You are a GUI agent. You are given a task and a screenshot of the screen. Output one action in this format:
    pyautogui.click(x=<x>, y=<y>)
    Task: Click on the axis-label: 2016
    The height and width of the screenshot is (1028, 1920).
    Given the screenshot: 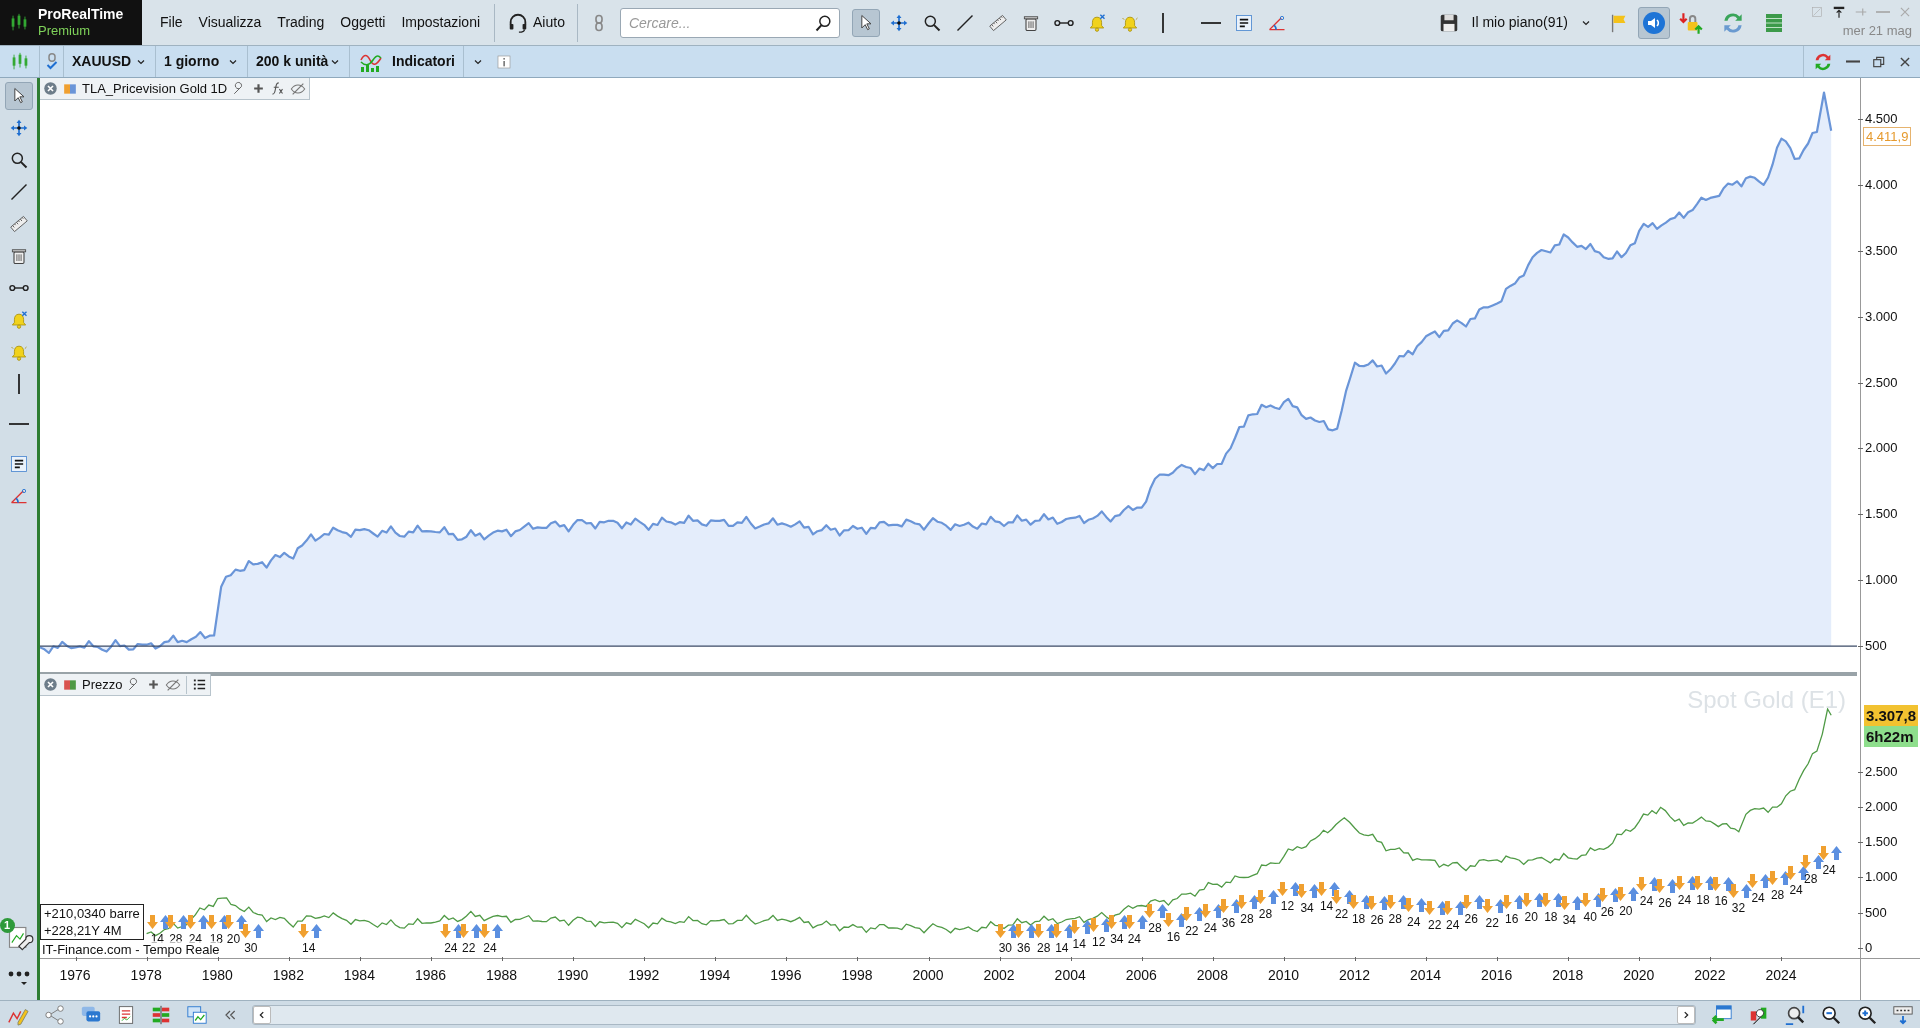 What is the action you would take?
    pyautogui.click(x=1497, y=975)
    